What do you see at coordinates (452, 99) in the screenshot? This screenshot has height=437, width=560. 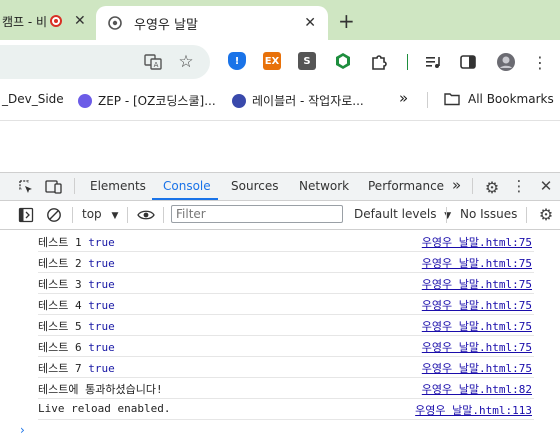 I see `folder-icon` at bounding box center [452, 99].